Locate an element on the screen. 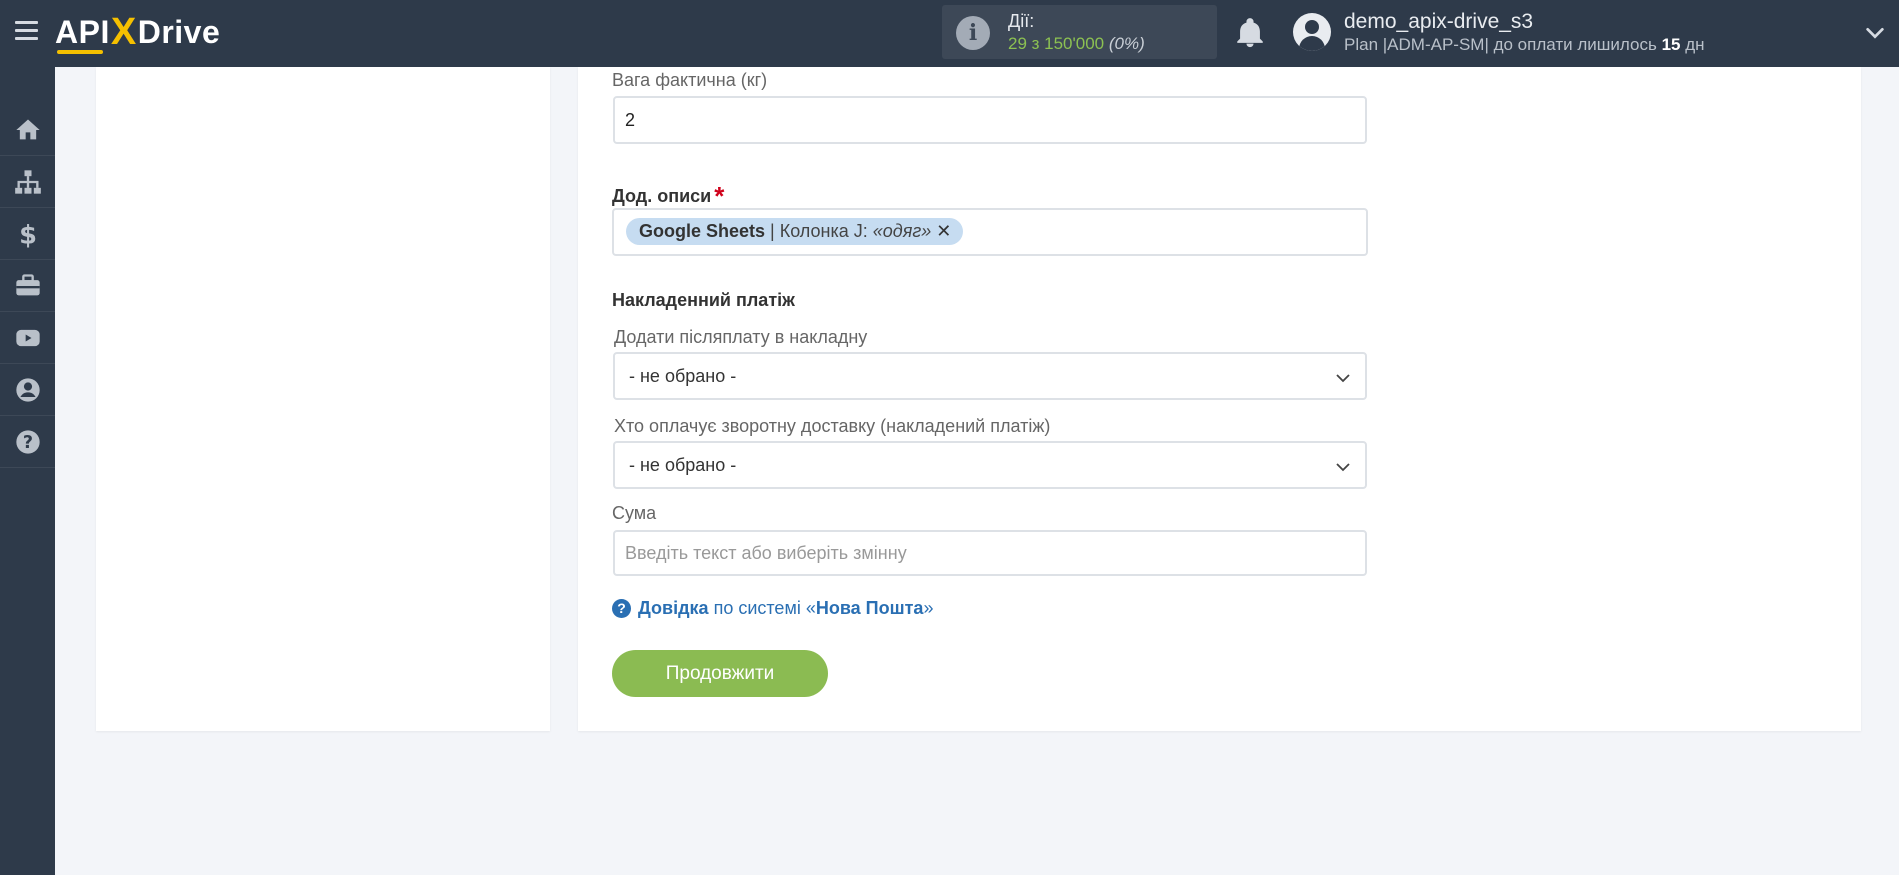 Image resolution: width=1899 pixels, height=875 pixels. home-icon is located at coordinates (27, 129).